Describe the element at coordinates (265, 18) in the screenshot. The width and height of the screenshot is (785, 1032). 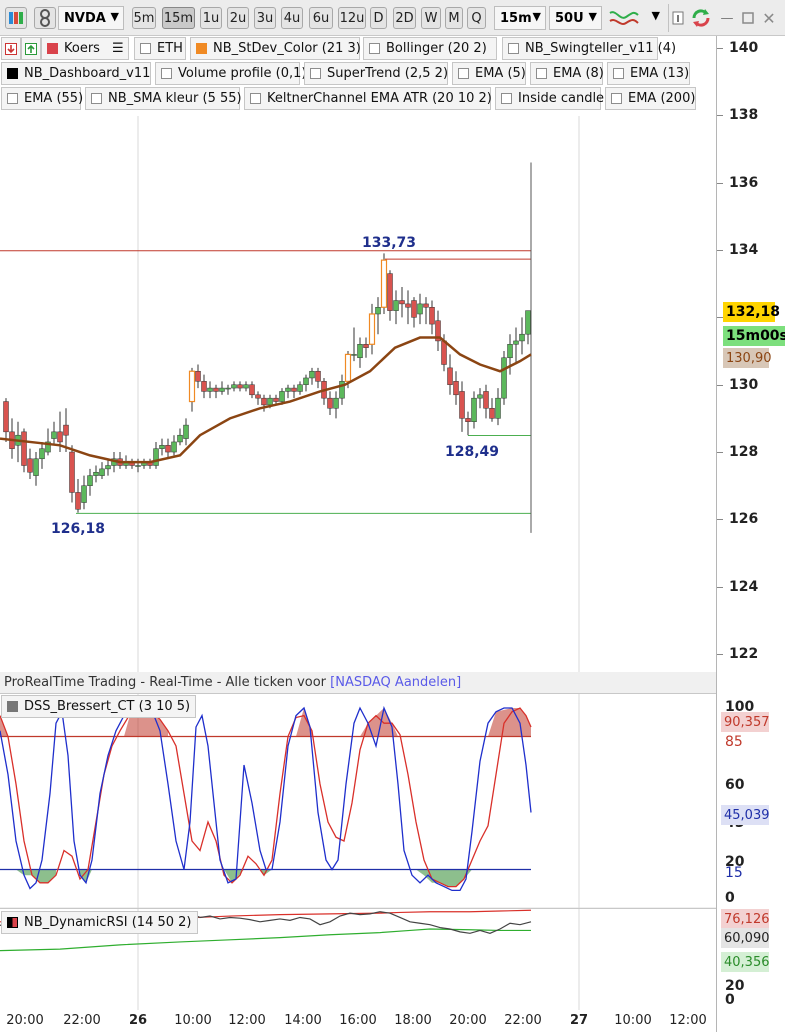
I see `timeframe-button-3u: 3u` at that location.